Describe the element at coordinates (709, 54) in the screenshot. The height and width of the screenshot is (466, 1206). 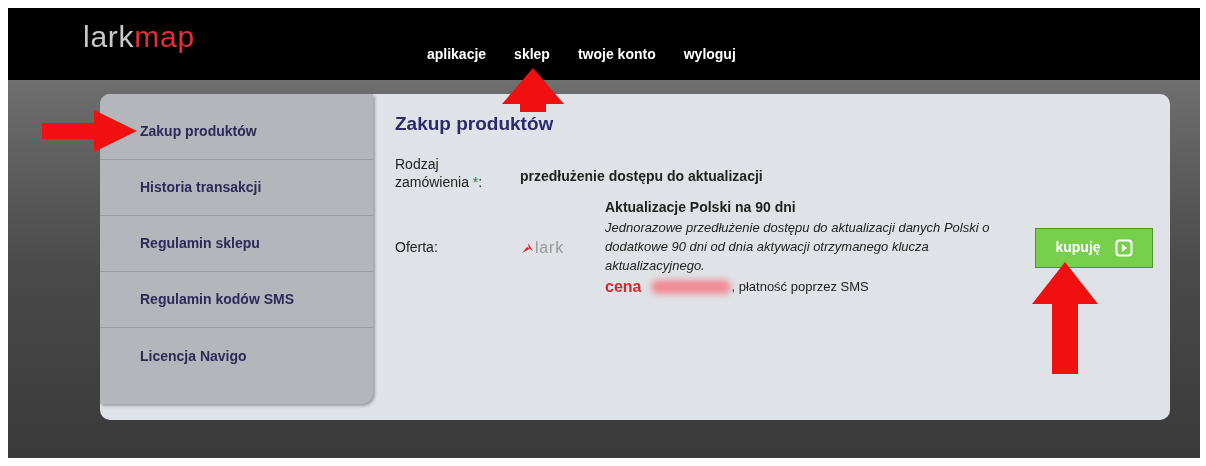
I see `nav-link: wyloguj` at that location.